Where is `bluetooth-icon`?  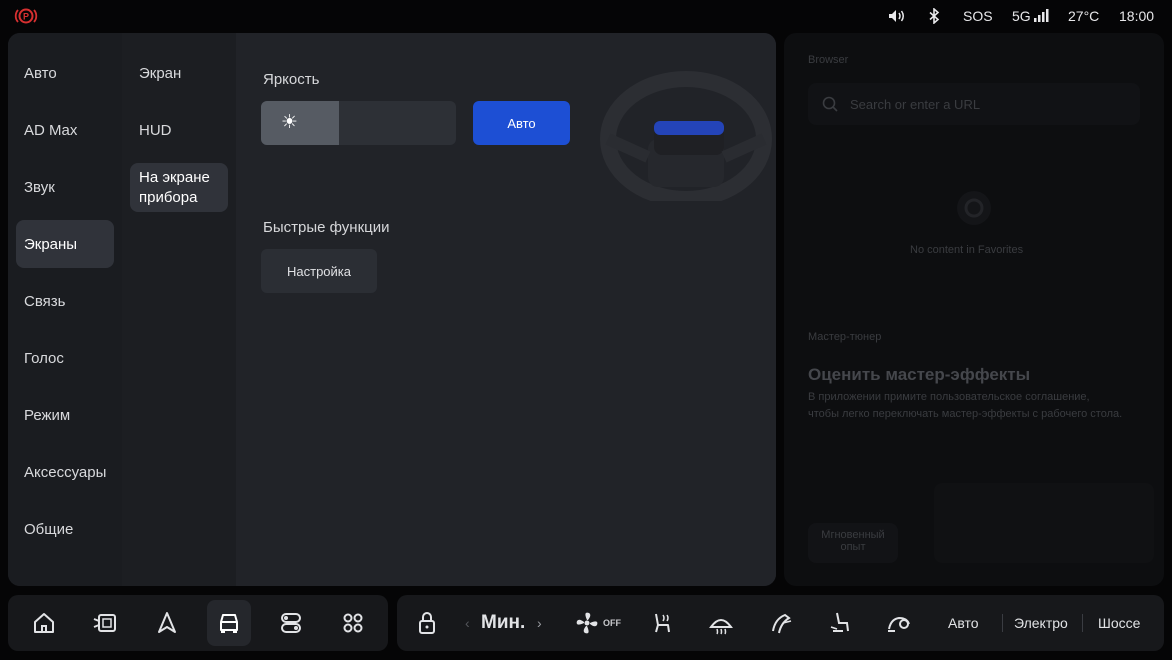 bluetooth-icon is located at coordinates (934, 16).